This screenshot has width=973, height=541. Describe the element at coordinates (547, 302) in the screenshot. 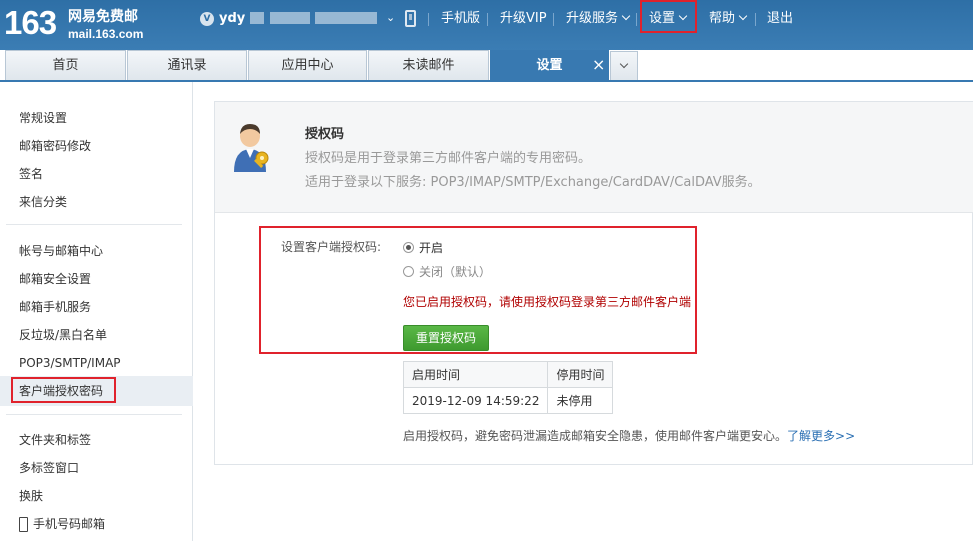

I see `auth-enabled-notice: 您已启用授权码，请使用授权码登录第三方邮件客户端` at that location.